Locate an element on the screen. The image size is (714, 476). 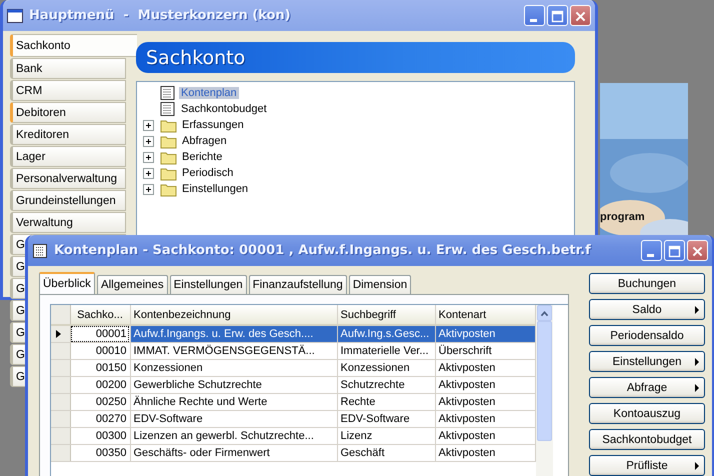
action-button: Kontoauszug is located at coordinates (647, 413).